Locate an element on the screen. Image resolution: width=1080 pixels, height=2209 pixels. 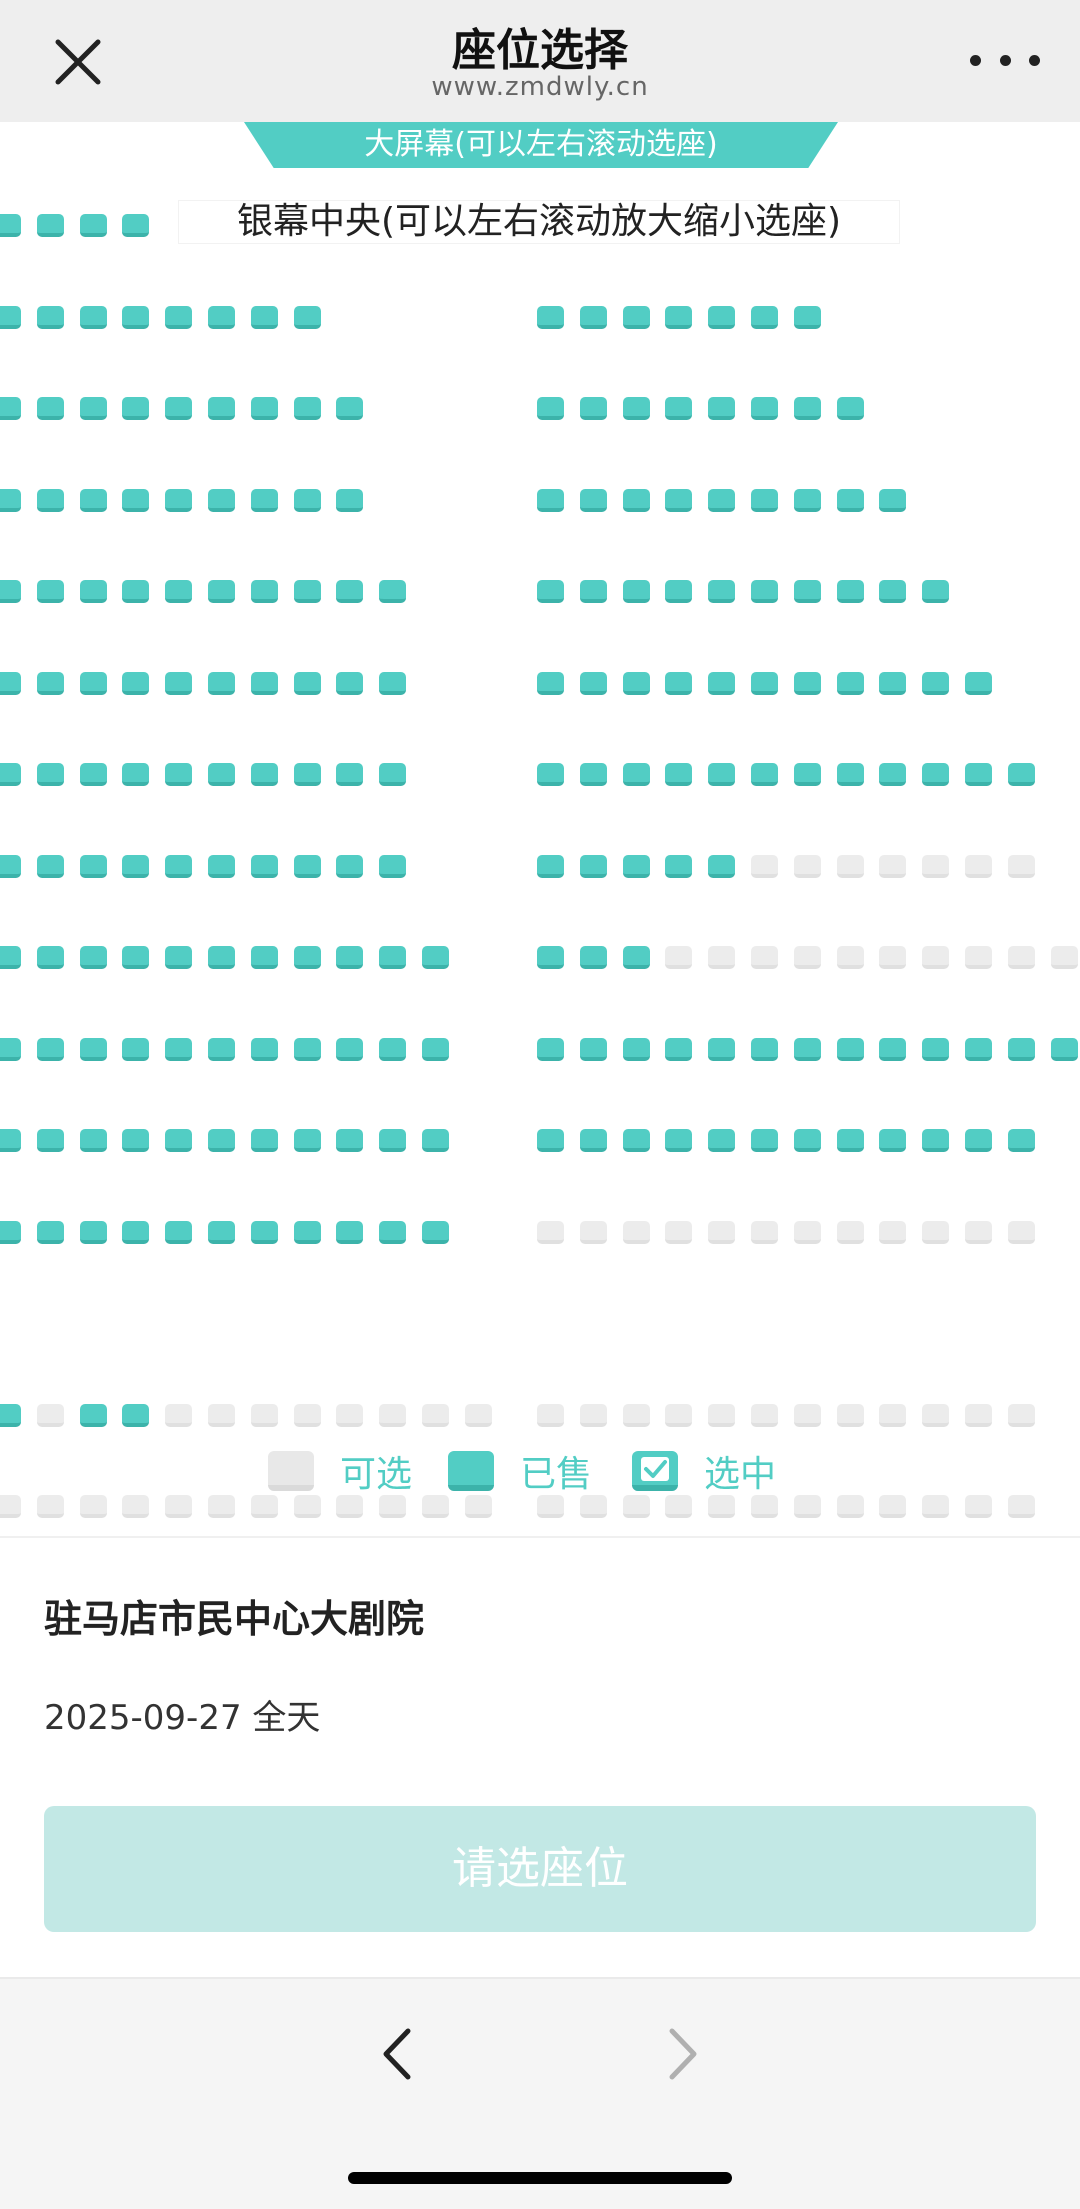
select-seat-button: 请选座位 is located at coordinates (540, 1869).